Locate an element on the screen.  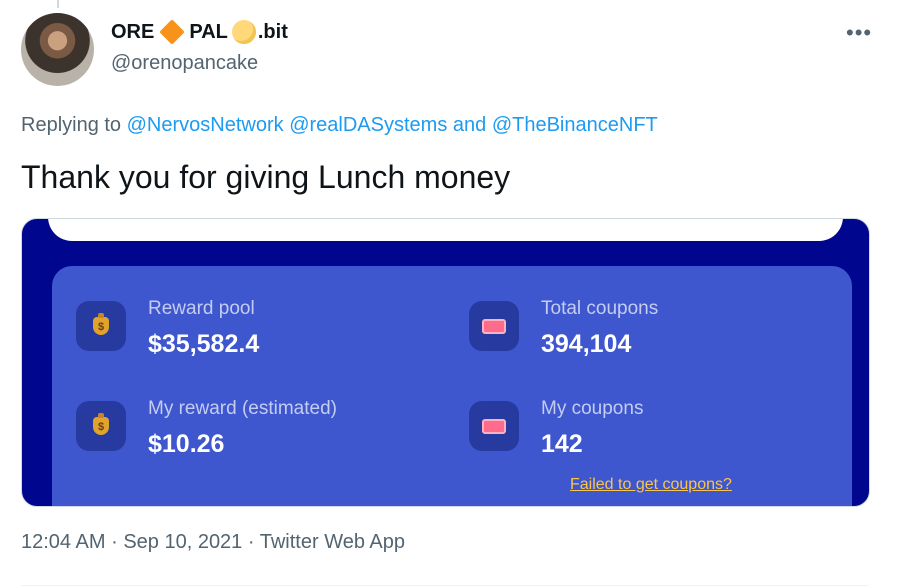
stat-label: My reward (estimated) is located at coordinates (242, 408).